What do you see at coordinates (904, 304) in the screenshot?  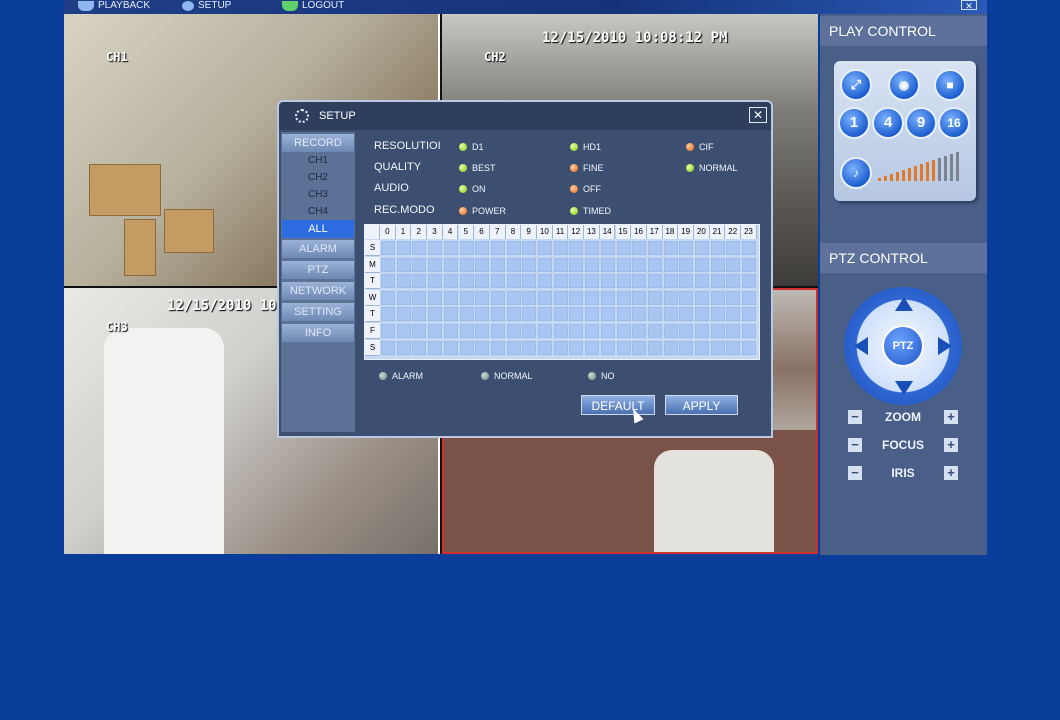 I see `ptz-up-icon` at bounding box center [904, 304].